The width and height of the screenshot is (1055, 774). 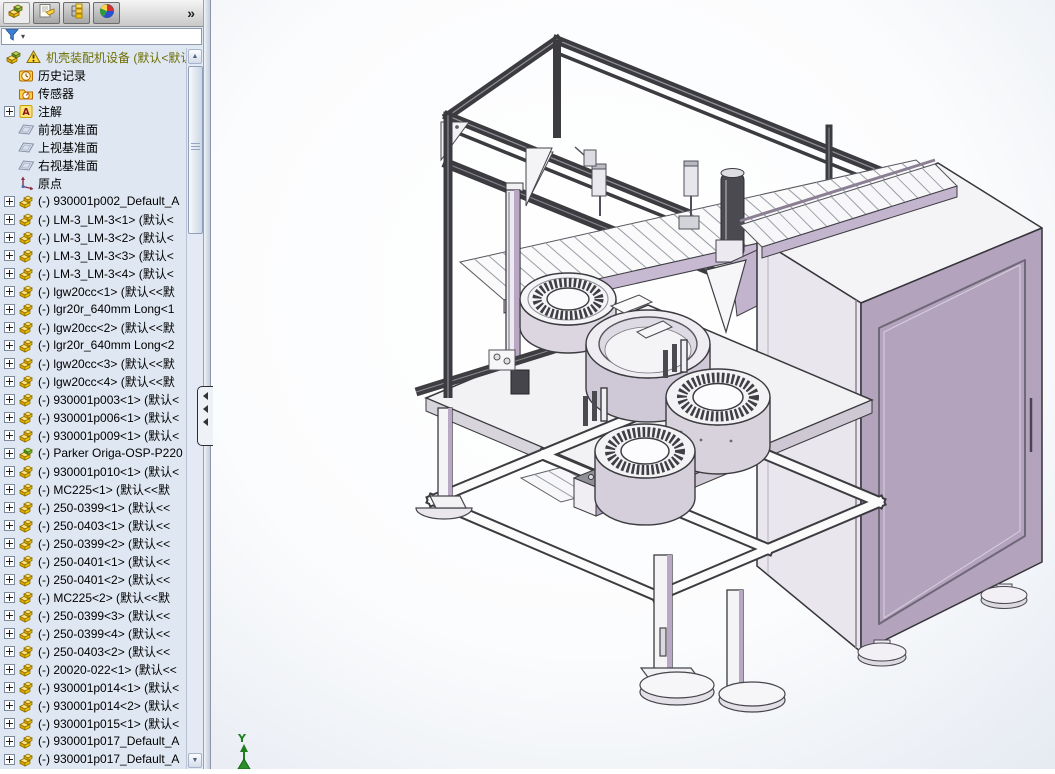 What do you see at coordinates (93, 453) in the screenshot?
I see `tree-item: (-) Parker Origa-OSP-P220` at bounding box center [93, 453].